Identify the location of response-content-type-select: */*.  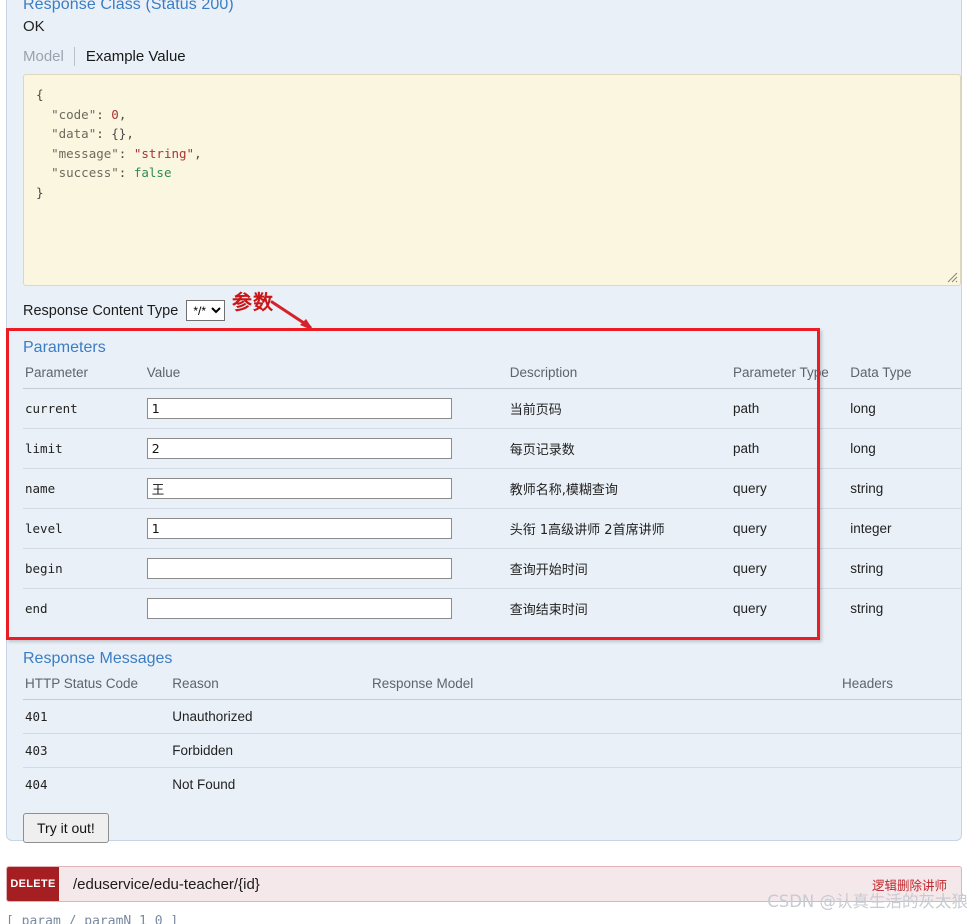
(206, 310).